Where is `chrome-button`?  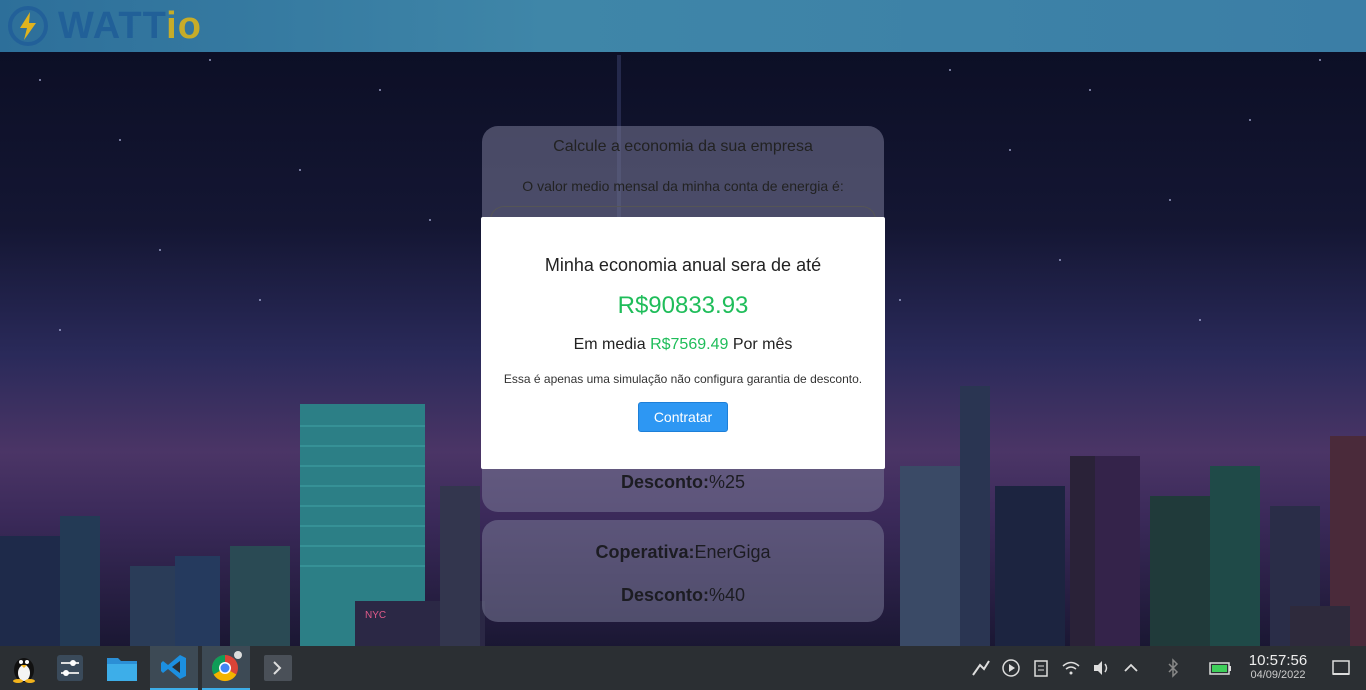
chrome-button is located at coordinates (226, 668).